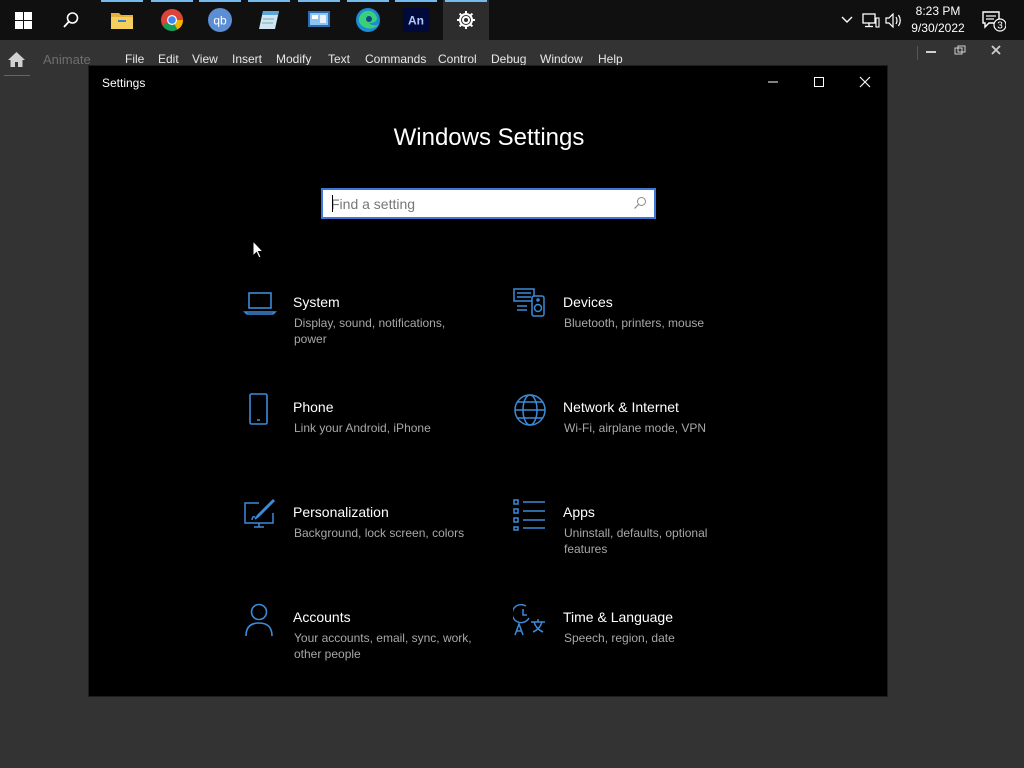 The width and height of the screenshot is (1024, 768). What do you see at coordinates (379, 533) in the screenshot?
I see `tile-description: Background, lock screen, colors` at bounding box center [379, 533].